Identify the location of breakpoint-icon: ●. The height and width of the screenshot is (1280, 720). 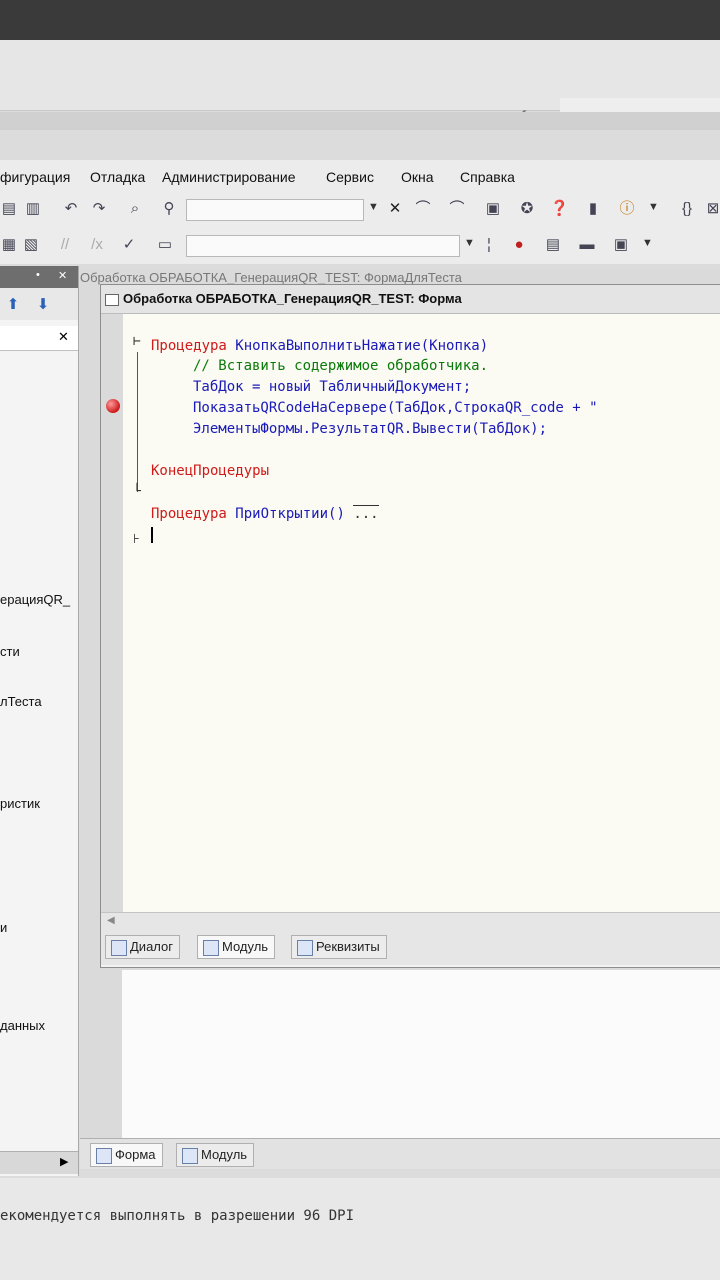
(519, 245).